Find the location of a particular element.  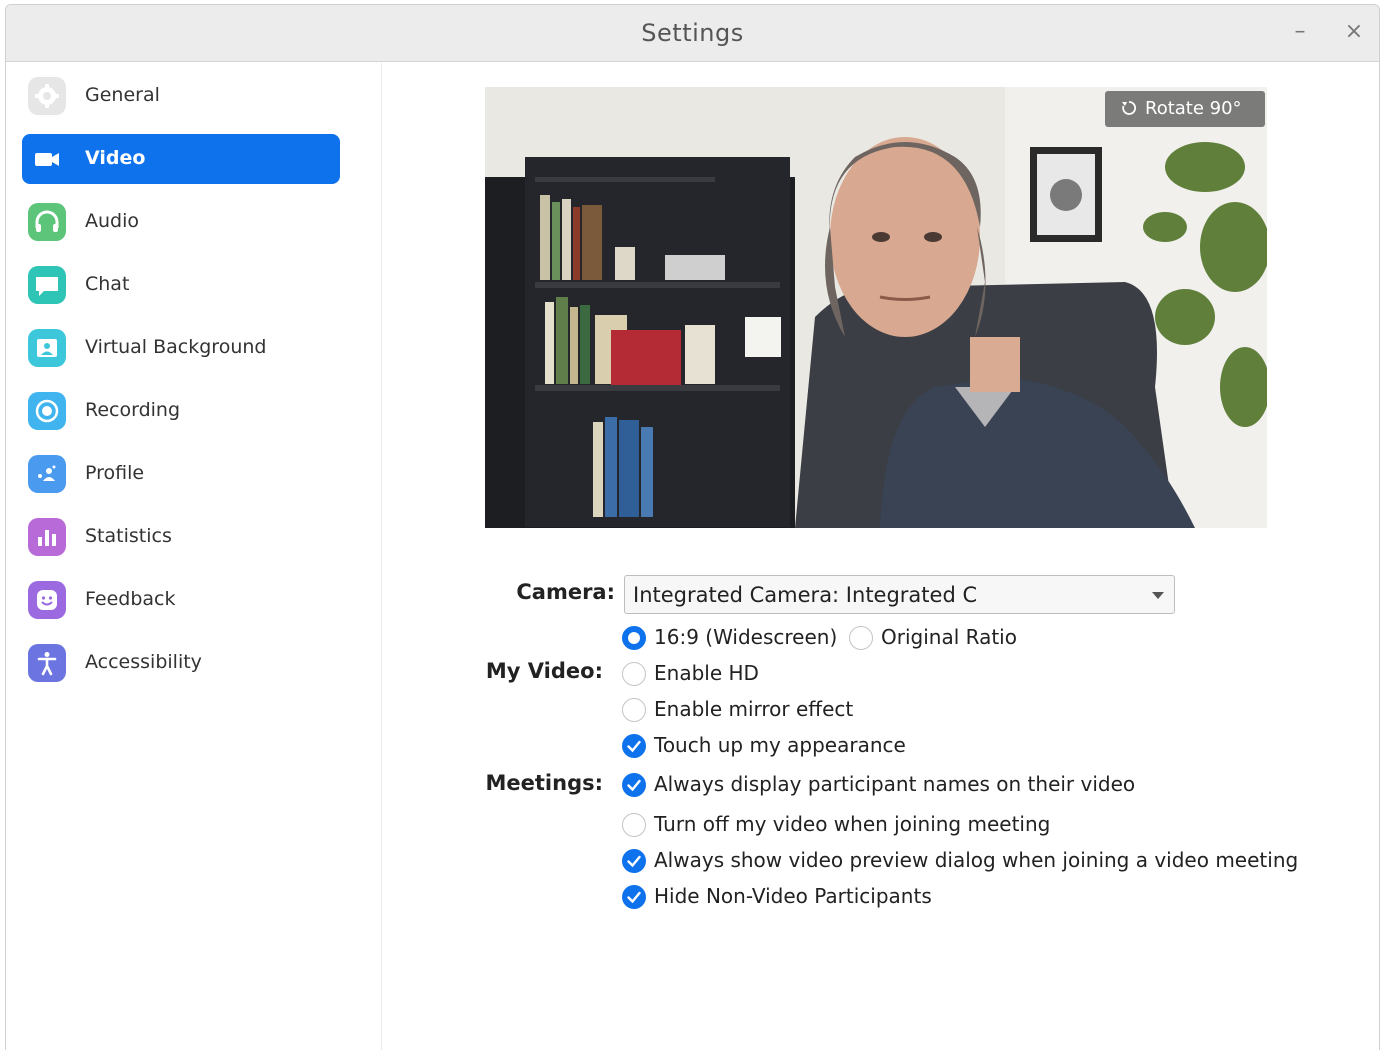

person-portrait-icon is located at coordinates (47, 348).